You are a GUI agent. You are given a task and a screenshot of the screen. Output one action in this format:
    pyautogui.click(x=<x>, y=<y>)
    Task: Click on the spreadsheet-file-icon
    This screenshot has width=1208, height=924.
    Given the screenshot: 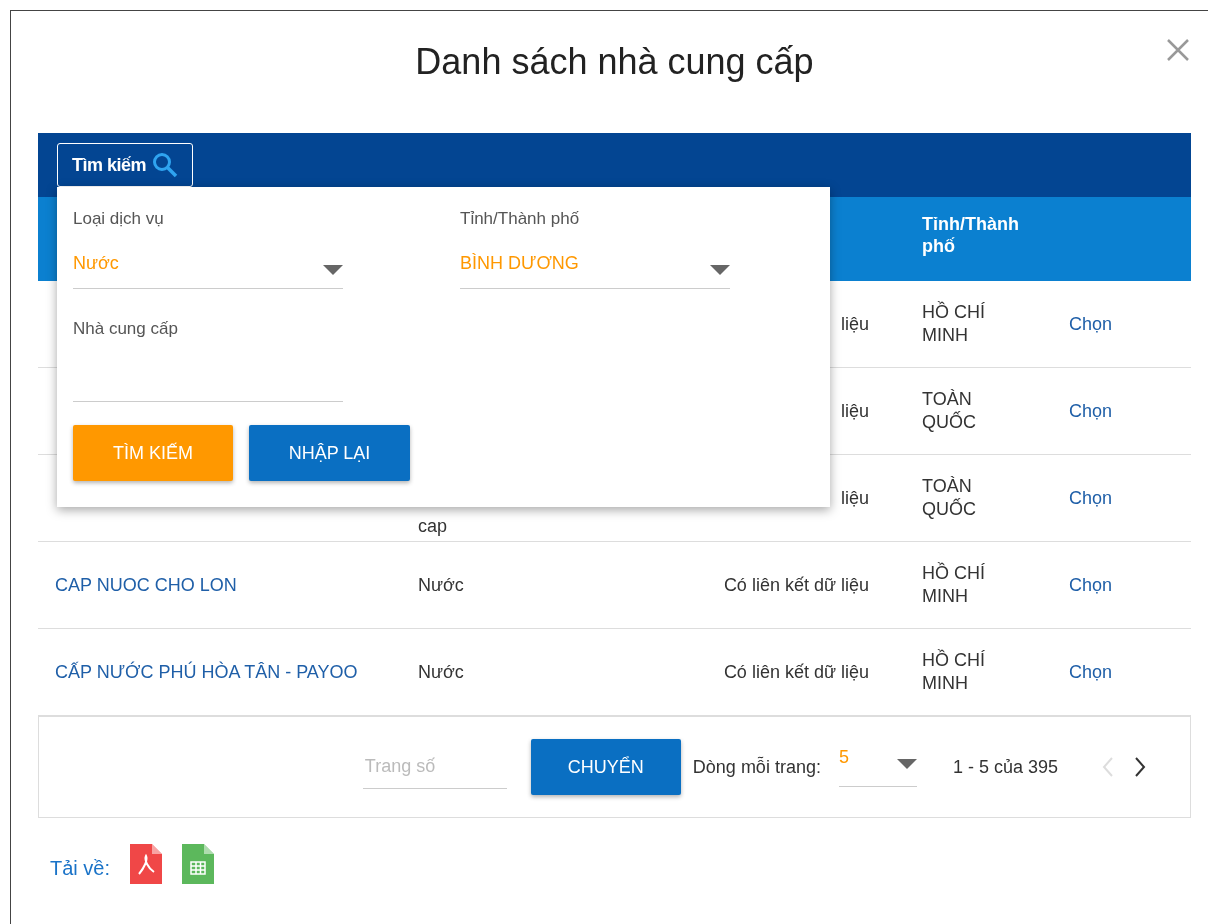 What is the action you would take?
    pyautogui.click(x=198, y=864)
    